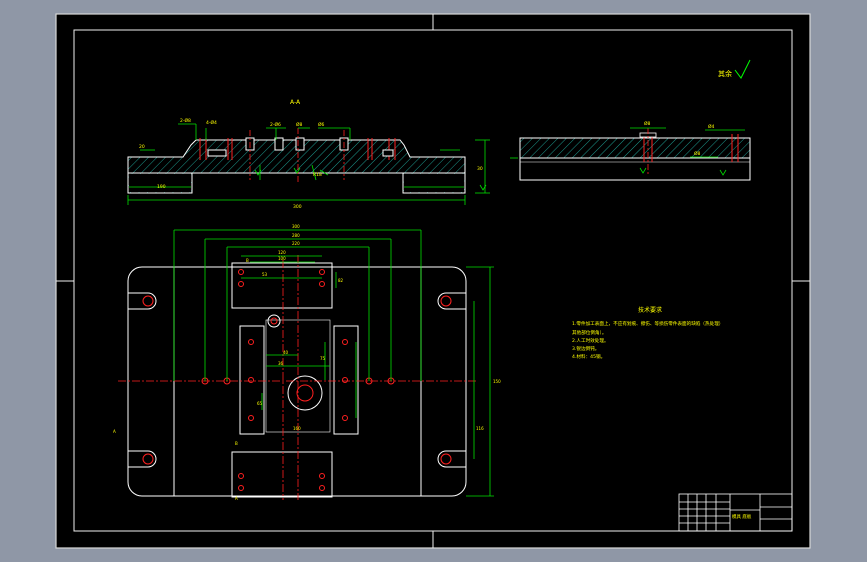 Image resolution: width=867 pixels, height=562 pixels. I want to click on svg-text: 150, so click(497, 381).